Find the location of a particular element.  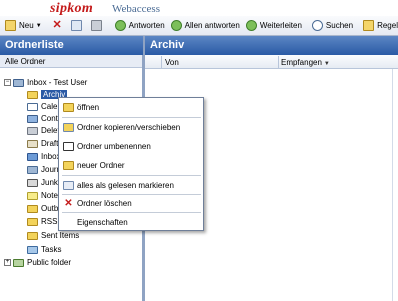

rename-icon is located at coordinates (68, 146).